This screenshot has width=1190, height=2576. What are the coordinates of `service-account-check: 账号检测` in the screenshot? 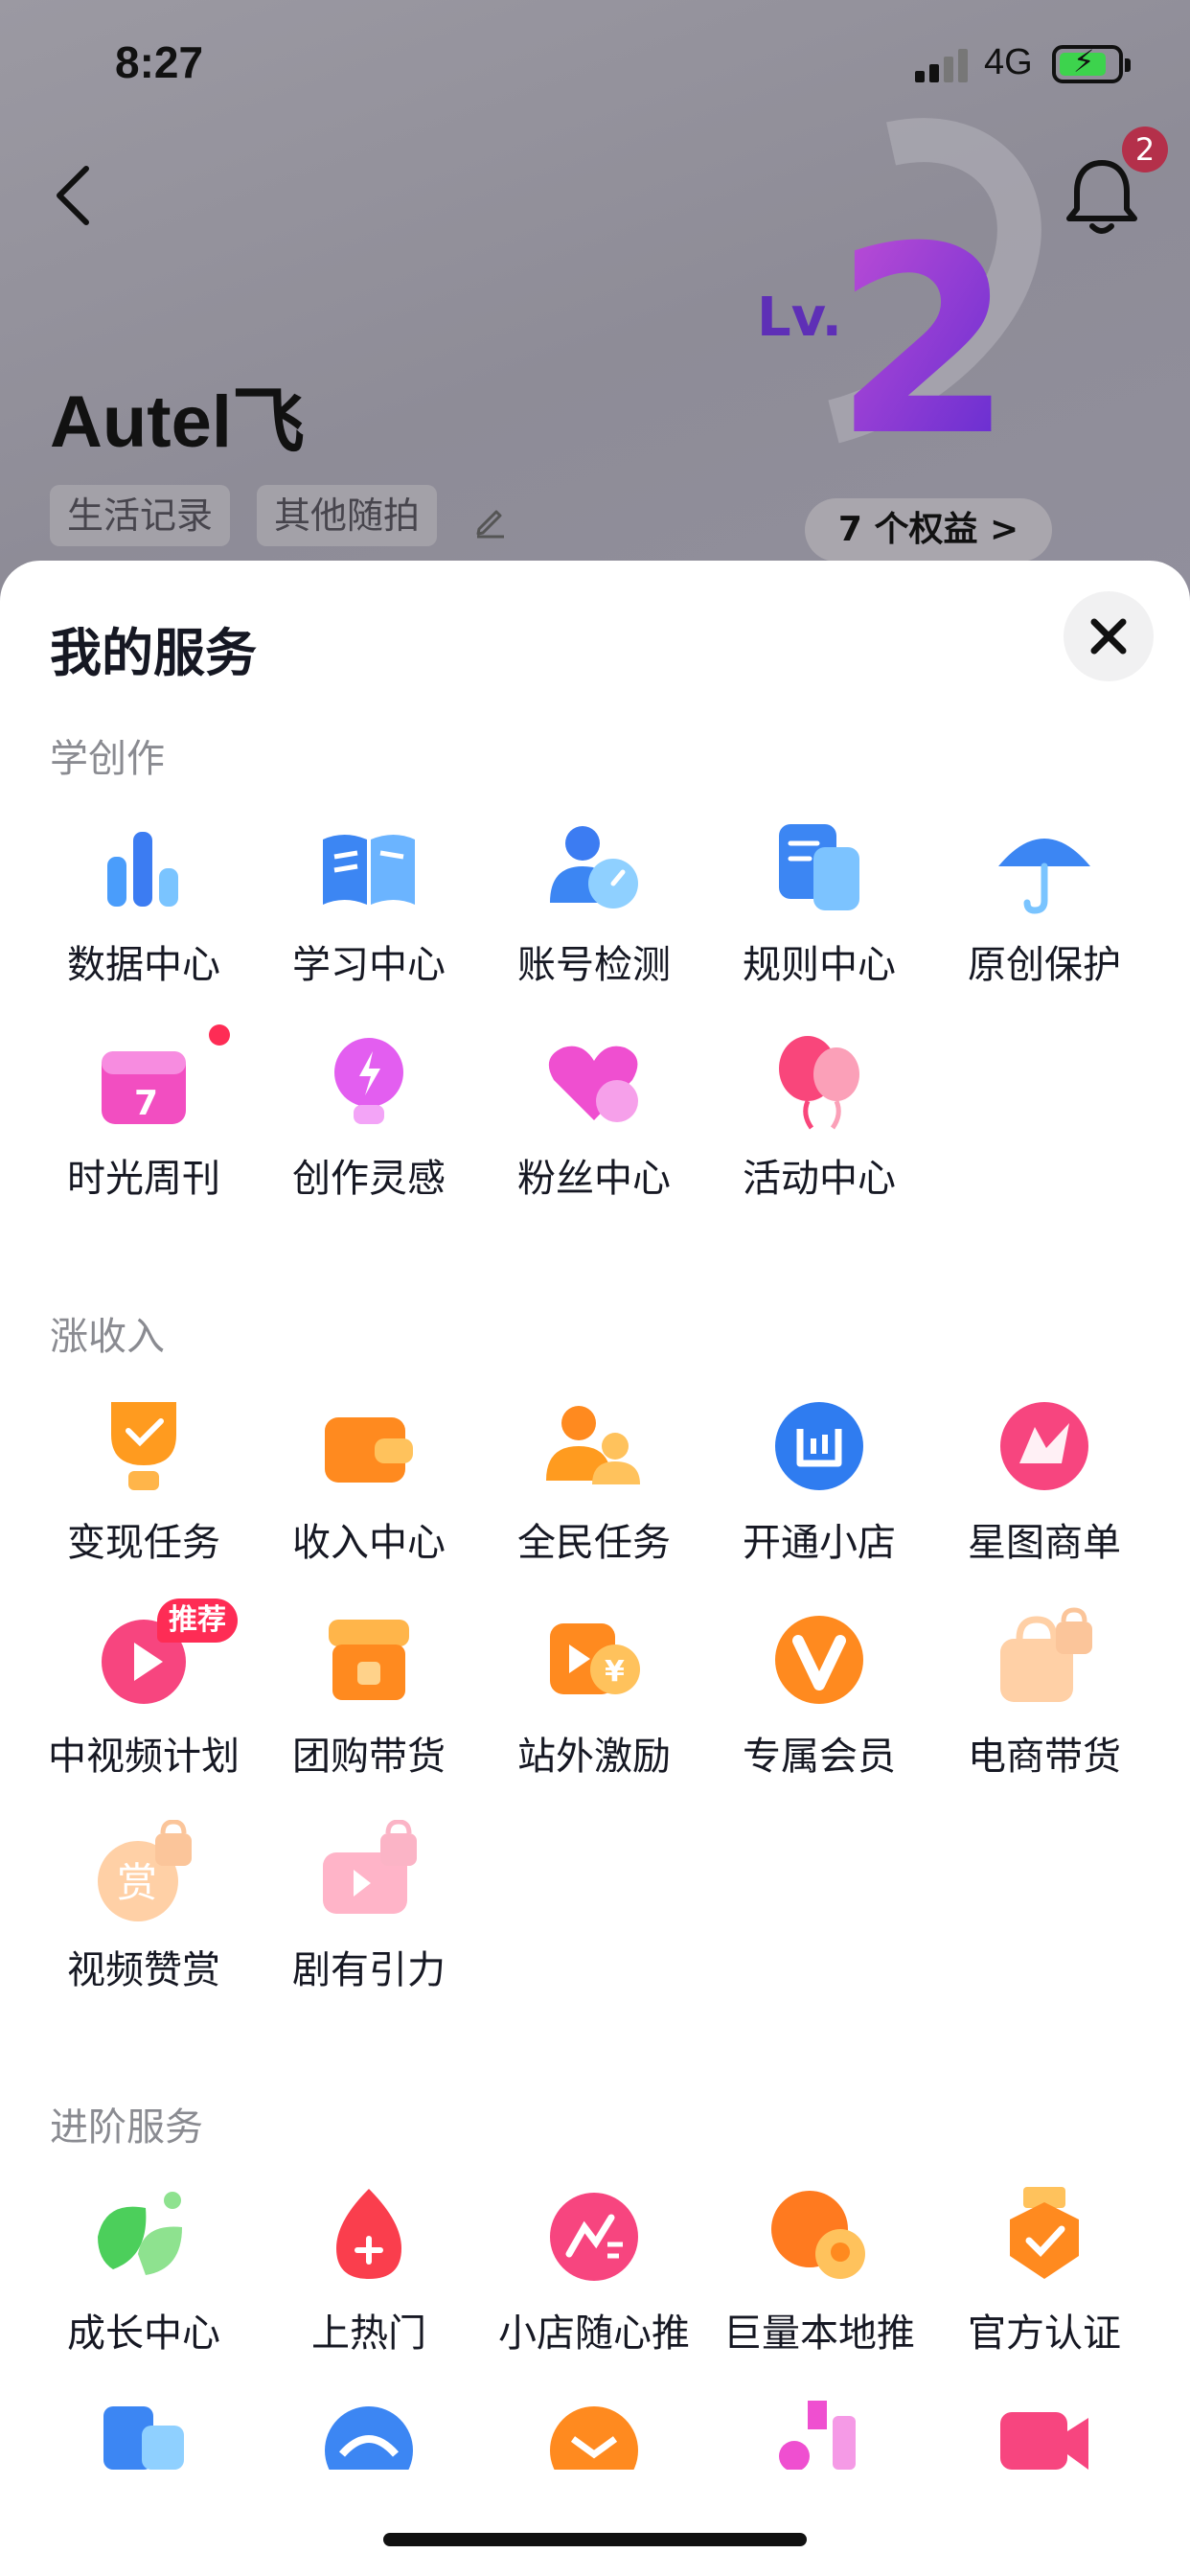 It's located at (594, 910).